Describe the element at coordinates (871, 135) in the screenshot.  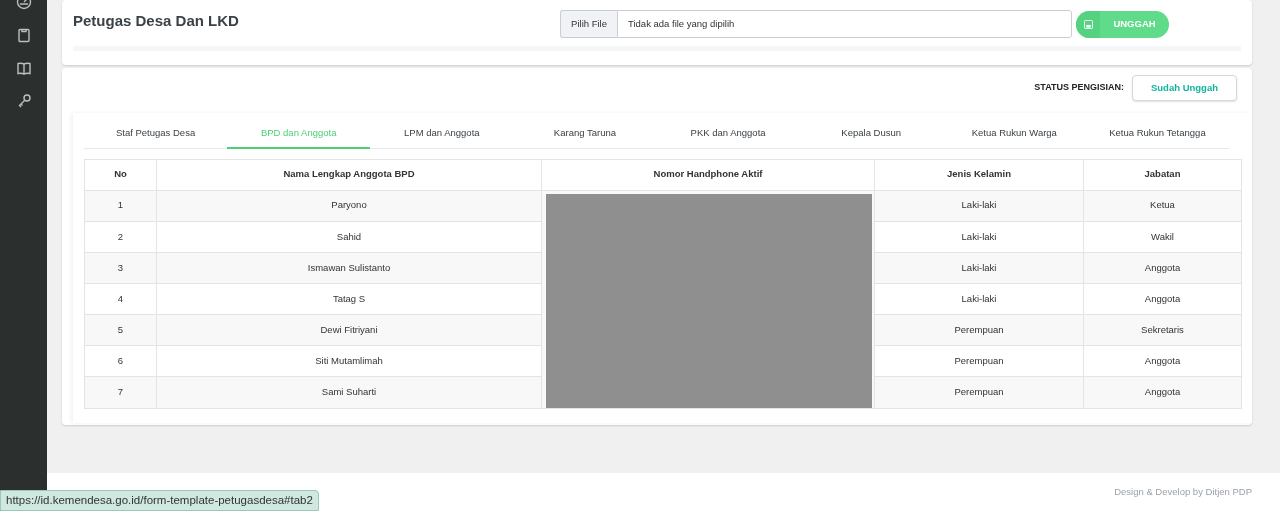
I see `tab: Kepala Dusun` at that location.